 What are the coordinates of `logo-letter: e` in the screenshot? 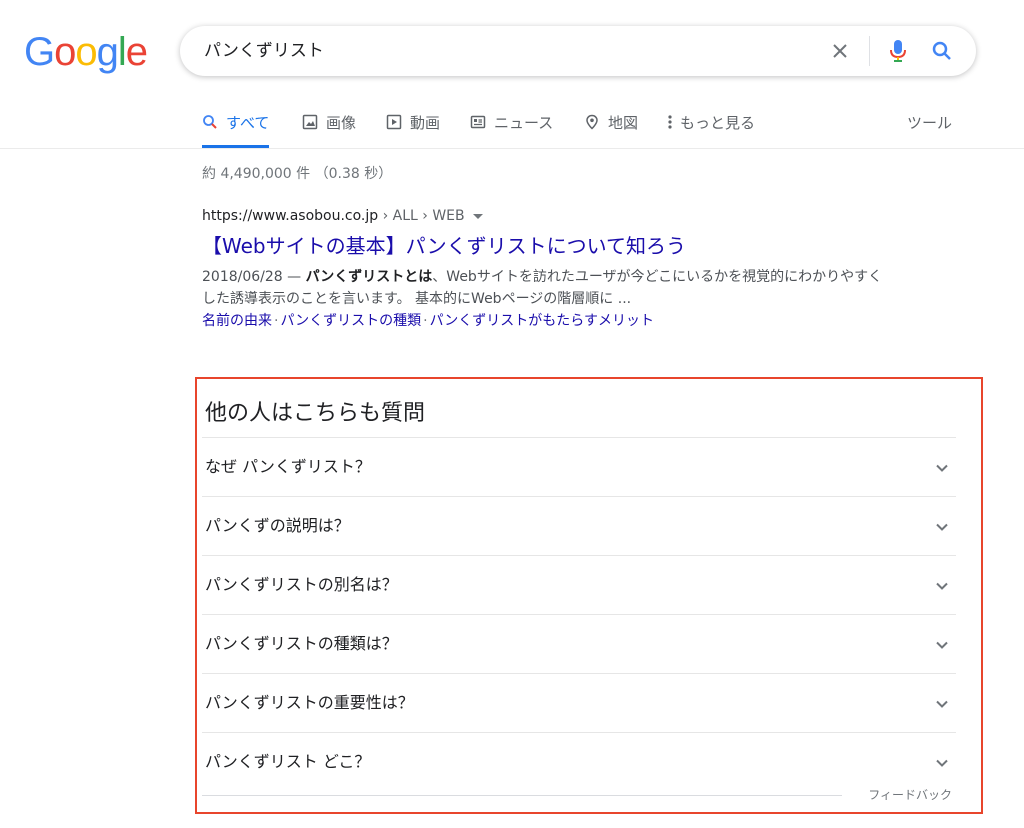 It's located at (136, 52).